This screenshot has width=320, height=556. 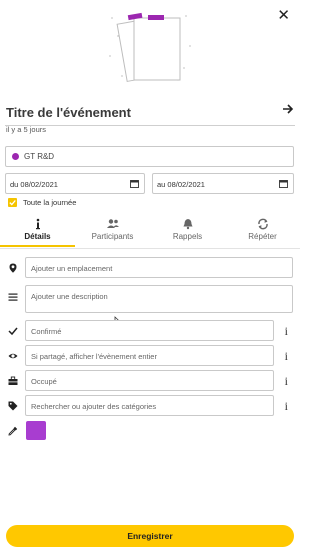 What do you see at coordinates (68, 112) in the screenshot?
I see `event-title-text: Titre de l'événement` at bounding box center [68, 112].